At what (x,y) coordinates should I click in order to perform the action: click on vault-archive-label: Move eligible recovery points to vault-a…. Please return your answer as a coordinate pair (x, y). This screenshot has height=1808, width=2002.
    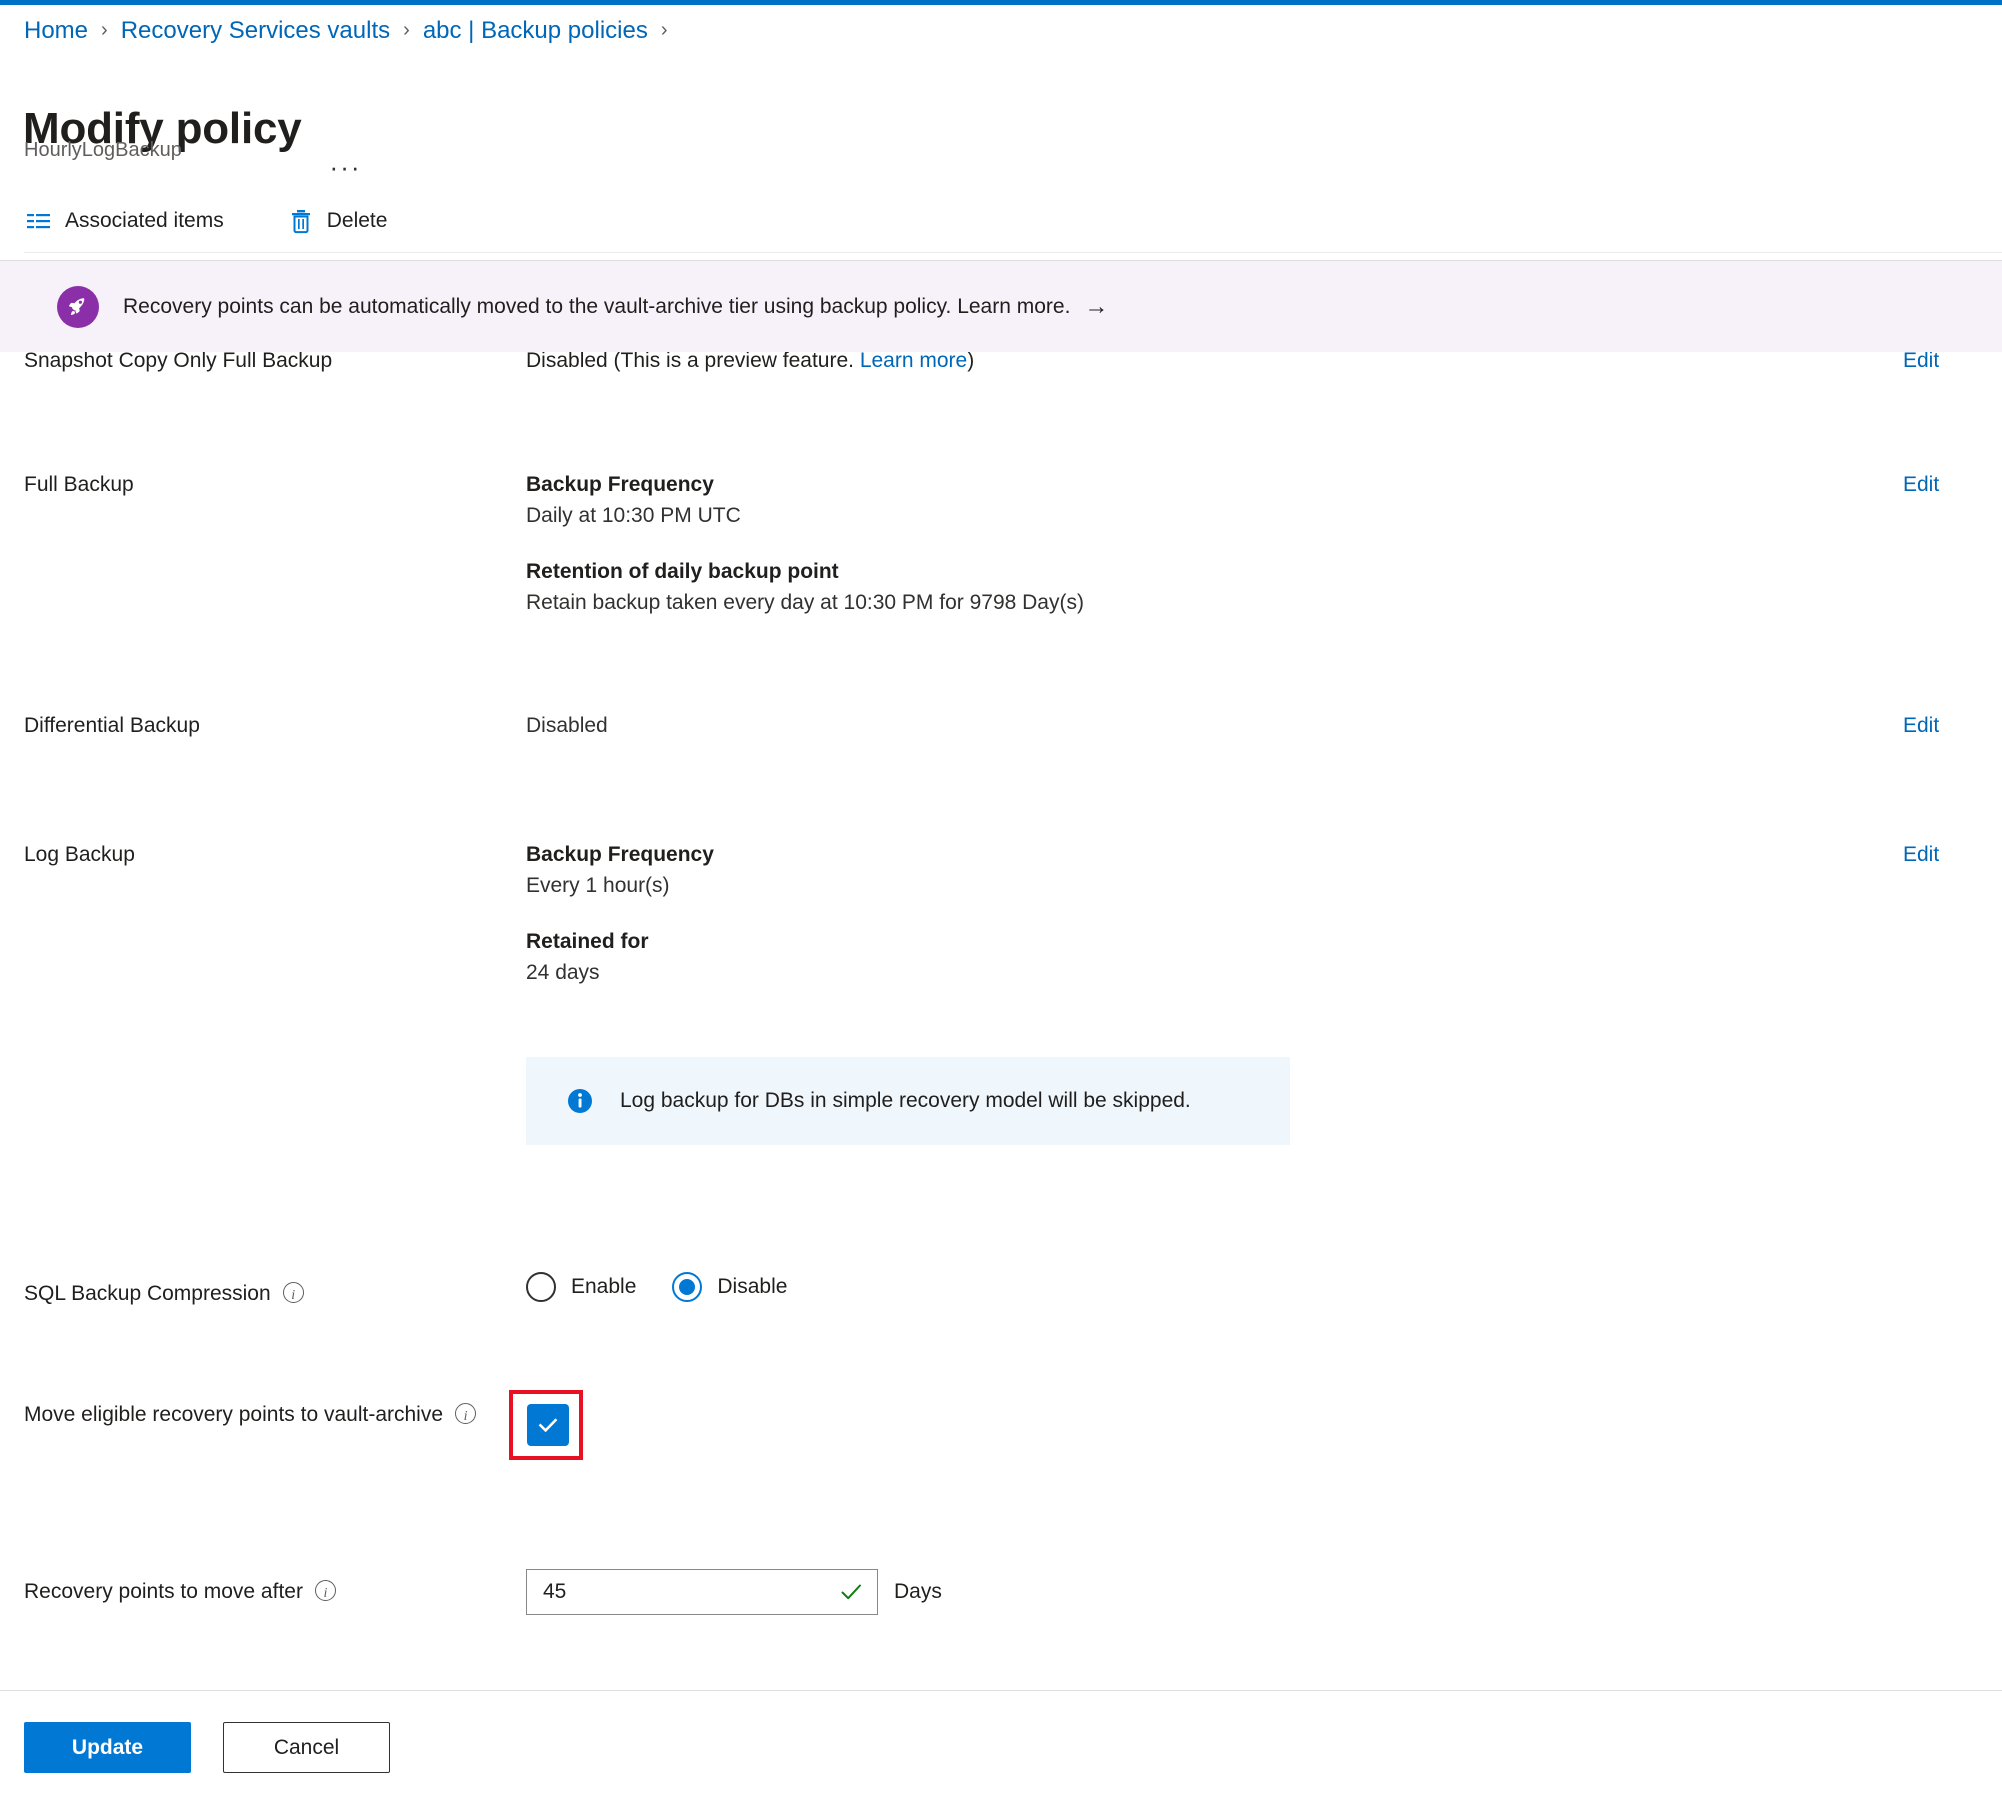
    Looking at the image, I should click on (259, 1416).